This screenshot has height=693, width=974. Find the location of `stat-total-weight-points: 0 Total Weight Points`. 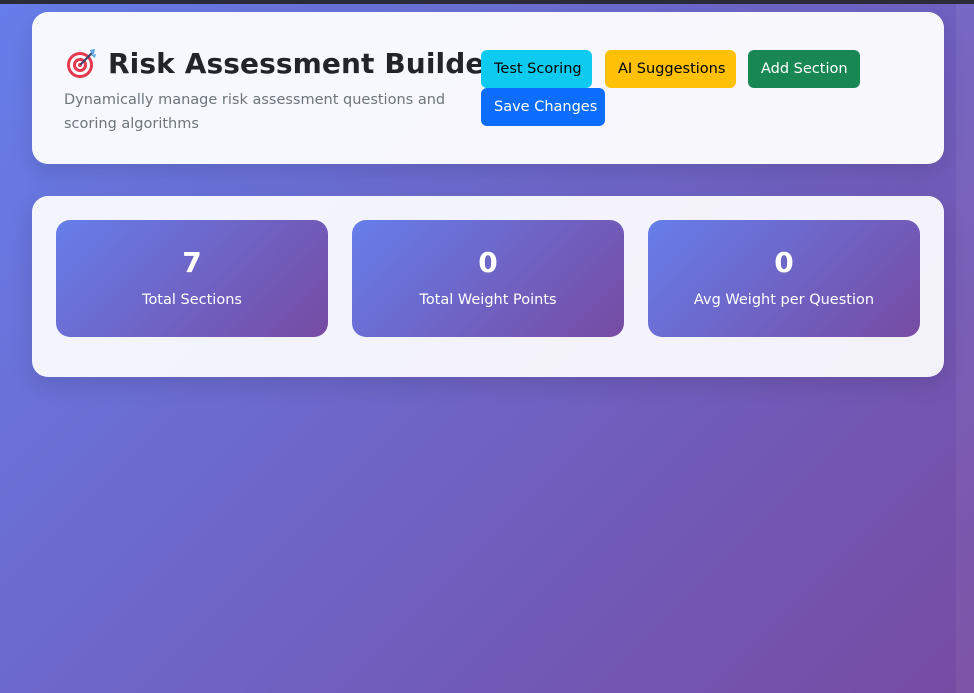

stat-total-weight-points: 0 Total Weight Points is located at coordinates (488, 278).